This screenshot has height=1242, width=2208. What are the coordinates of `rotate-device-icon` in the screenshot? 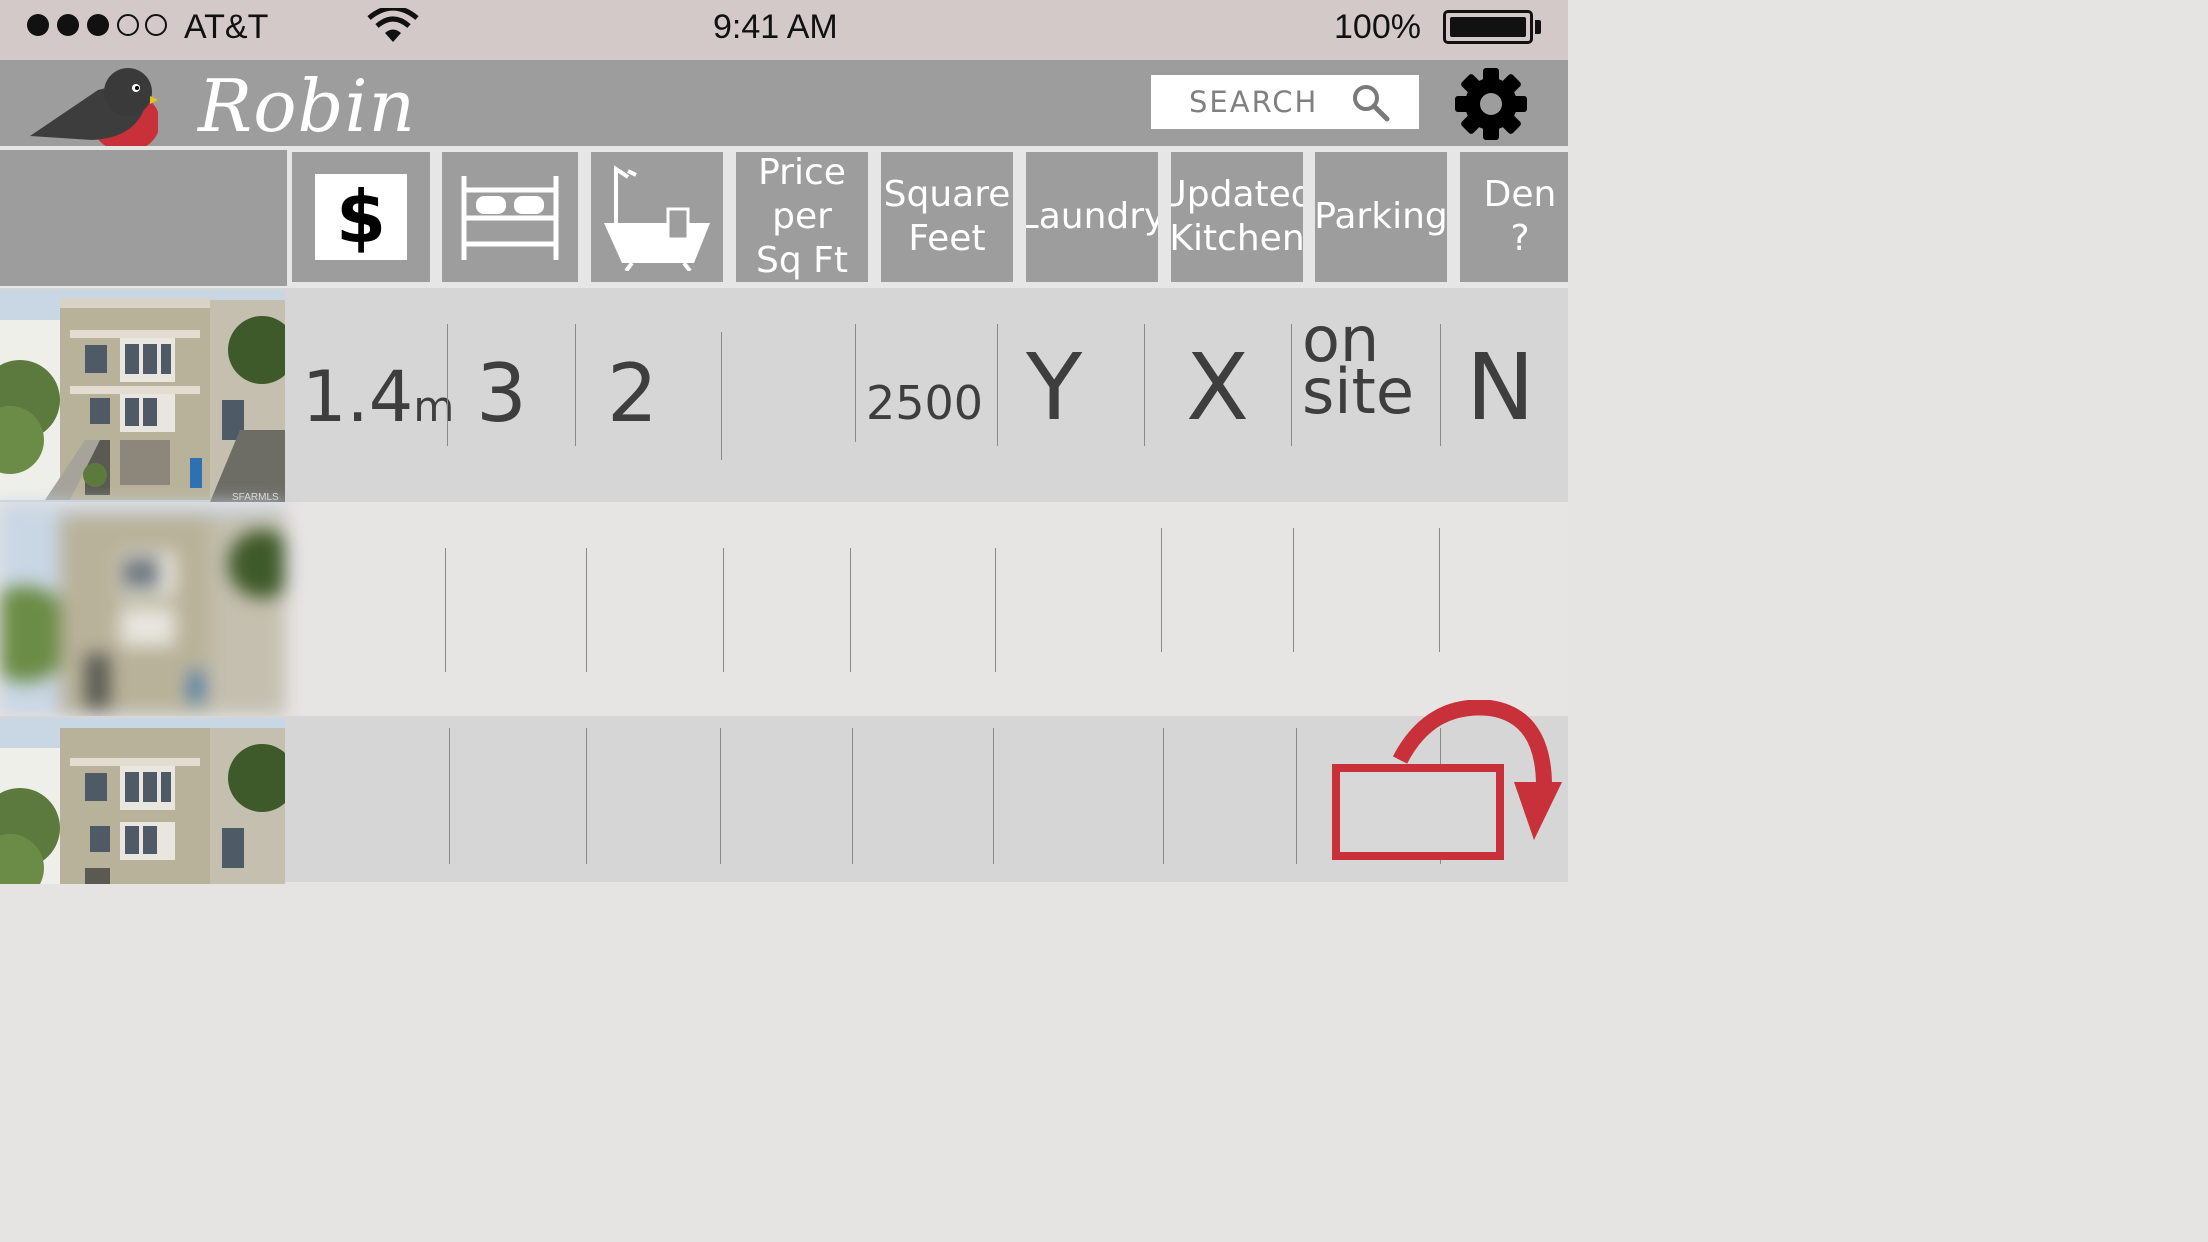 It's located at (1448, 783).